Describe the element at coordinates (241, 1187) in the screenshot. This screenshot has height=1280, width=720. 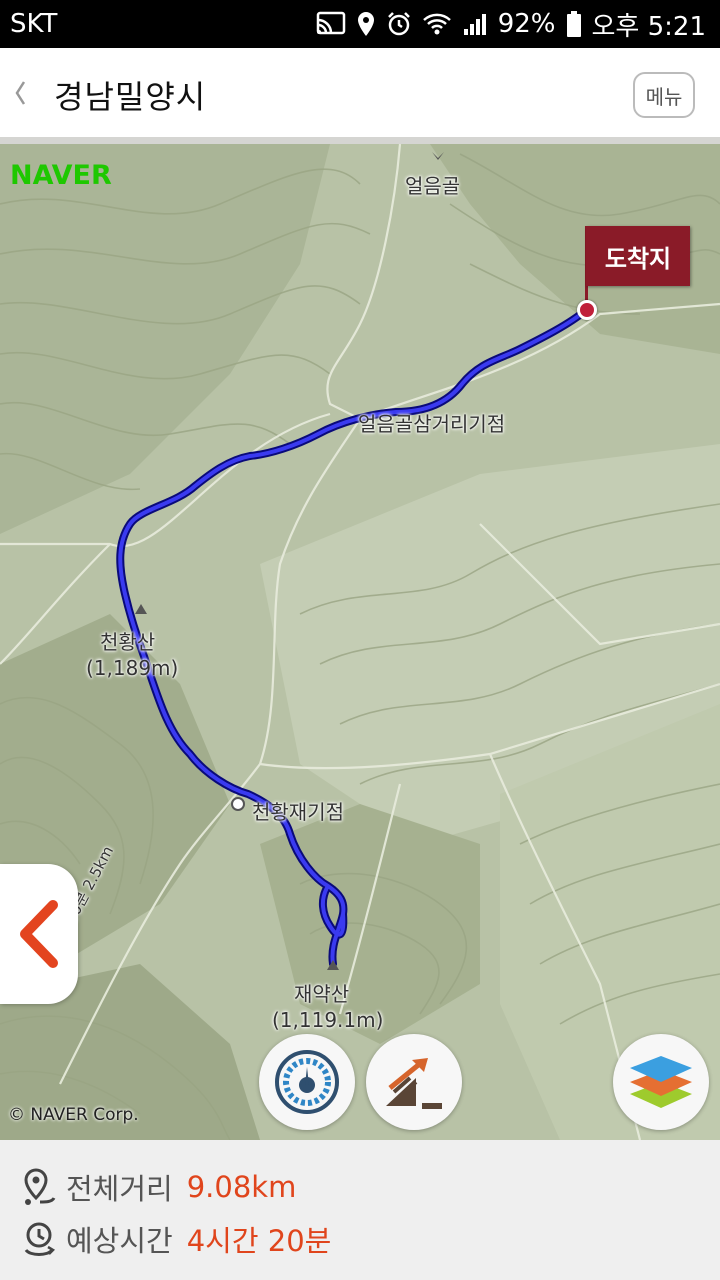
I see `distance-value: 9.08km` at that location.